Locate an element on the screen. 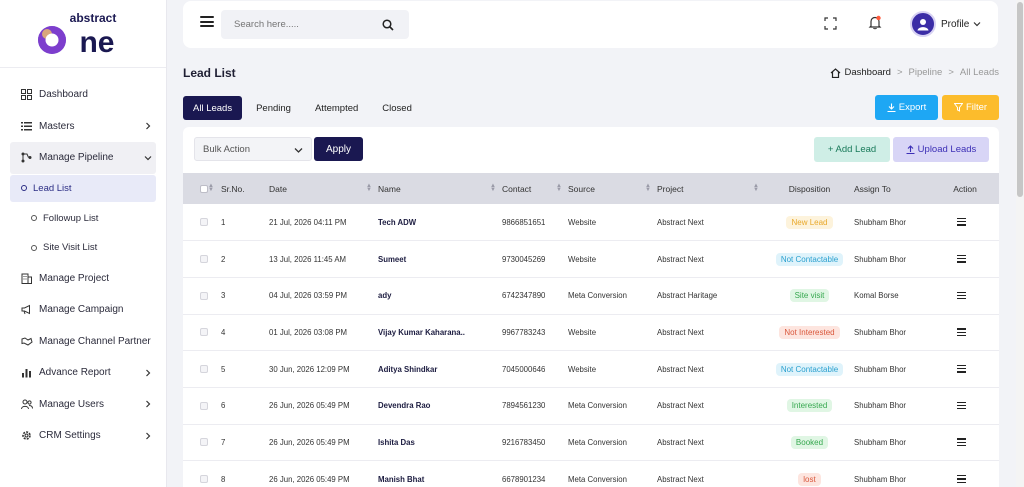 This screenshot has height=487, width=1024. tab-pending: Pending is located at coordinates (273, 108).